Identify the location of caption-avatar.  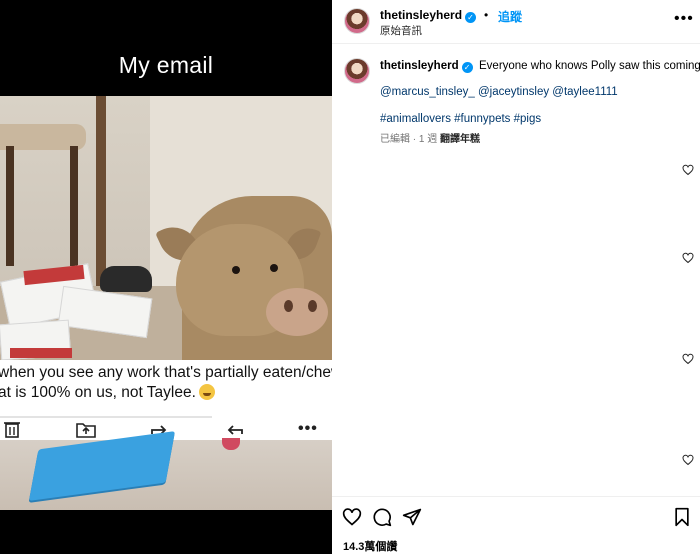
(357, 71).